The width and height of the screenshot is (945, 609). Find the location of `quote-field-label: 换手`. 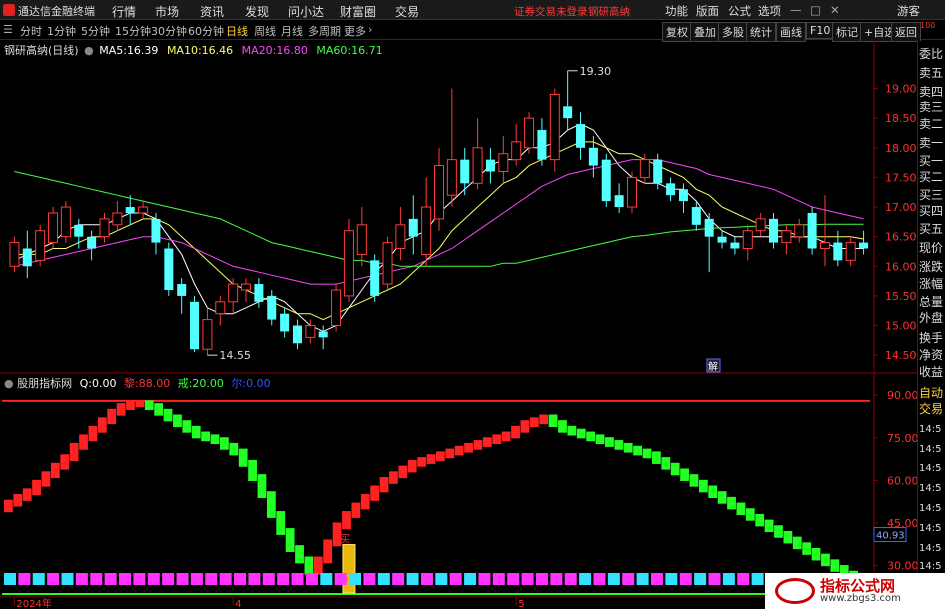

quote-field-label: 换手 is located at coordinates (931, 338).